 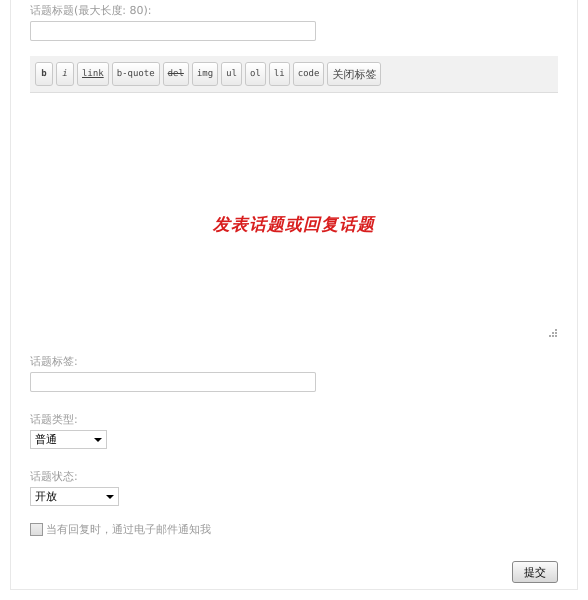 What do you see at coordinates (91, 11) in the screenshot?
I see `field-label: 话题标题(最大长度: 80):` at bounding box center [91, 11].